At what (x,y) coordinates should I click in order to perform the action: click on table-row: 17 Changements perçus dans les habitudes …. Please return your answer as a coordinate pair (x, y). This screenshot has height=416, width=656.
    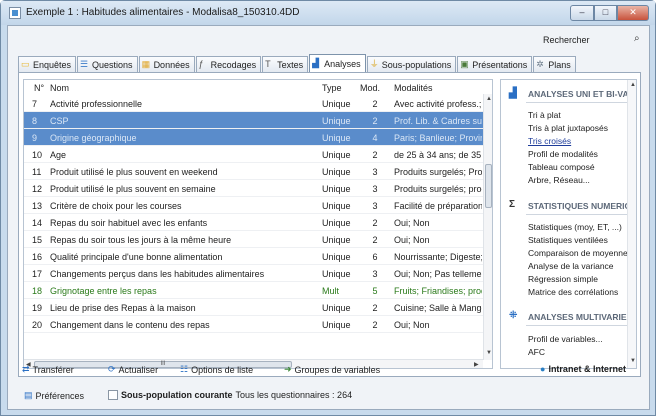
    Looking at the image, I should click on (258, 273).